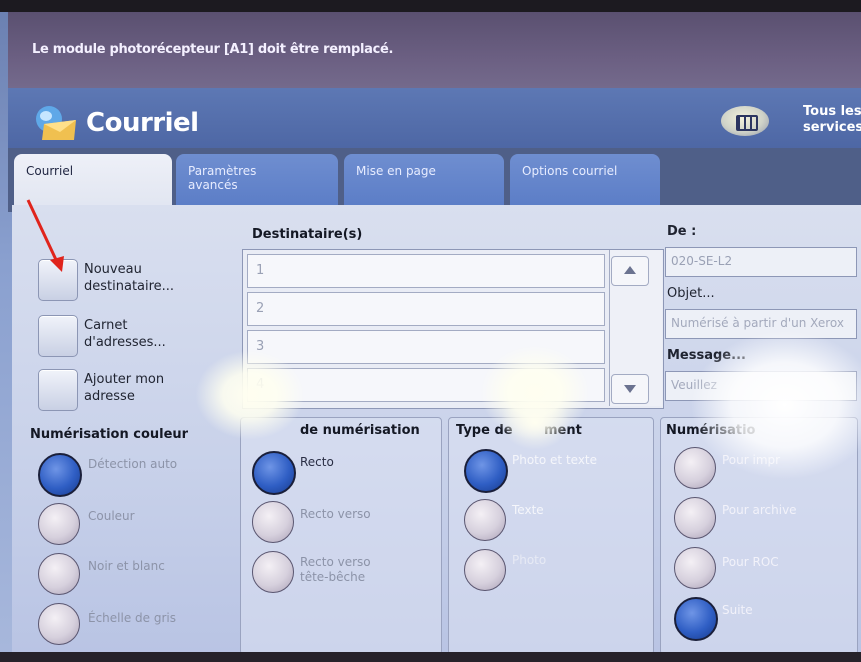 This screenshot has width=861, height=662. Describe the element at coordinates (695, 518) in the screenshot. I see `radio-for-archive` at that location.